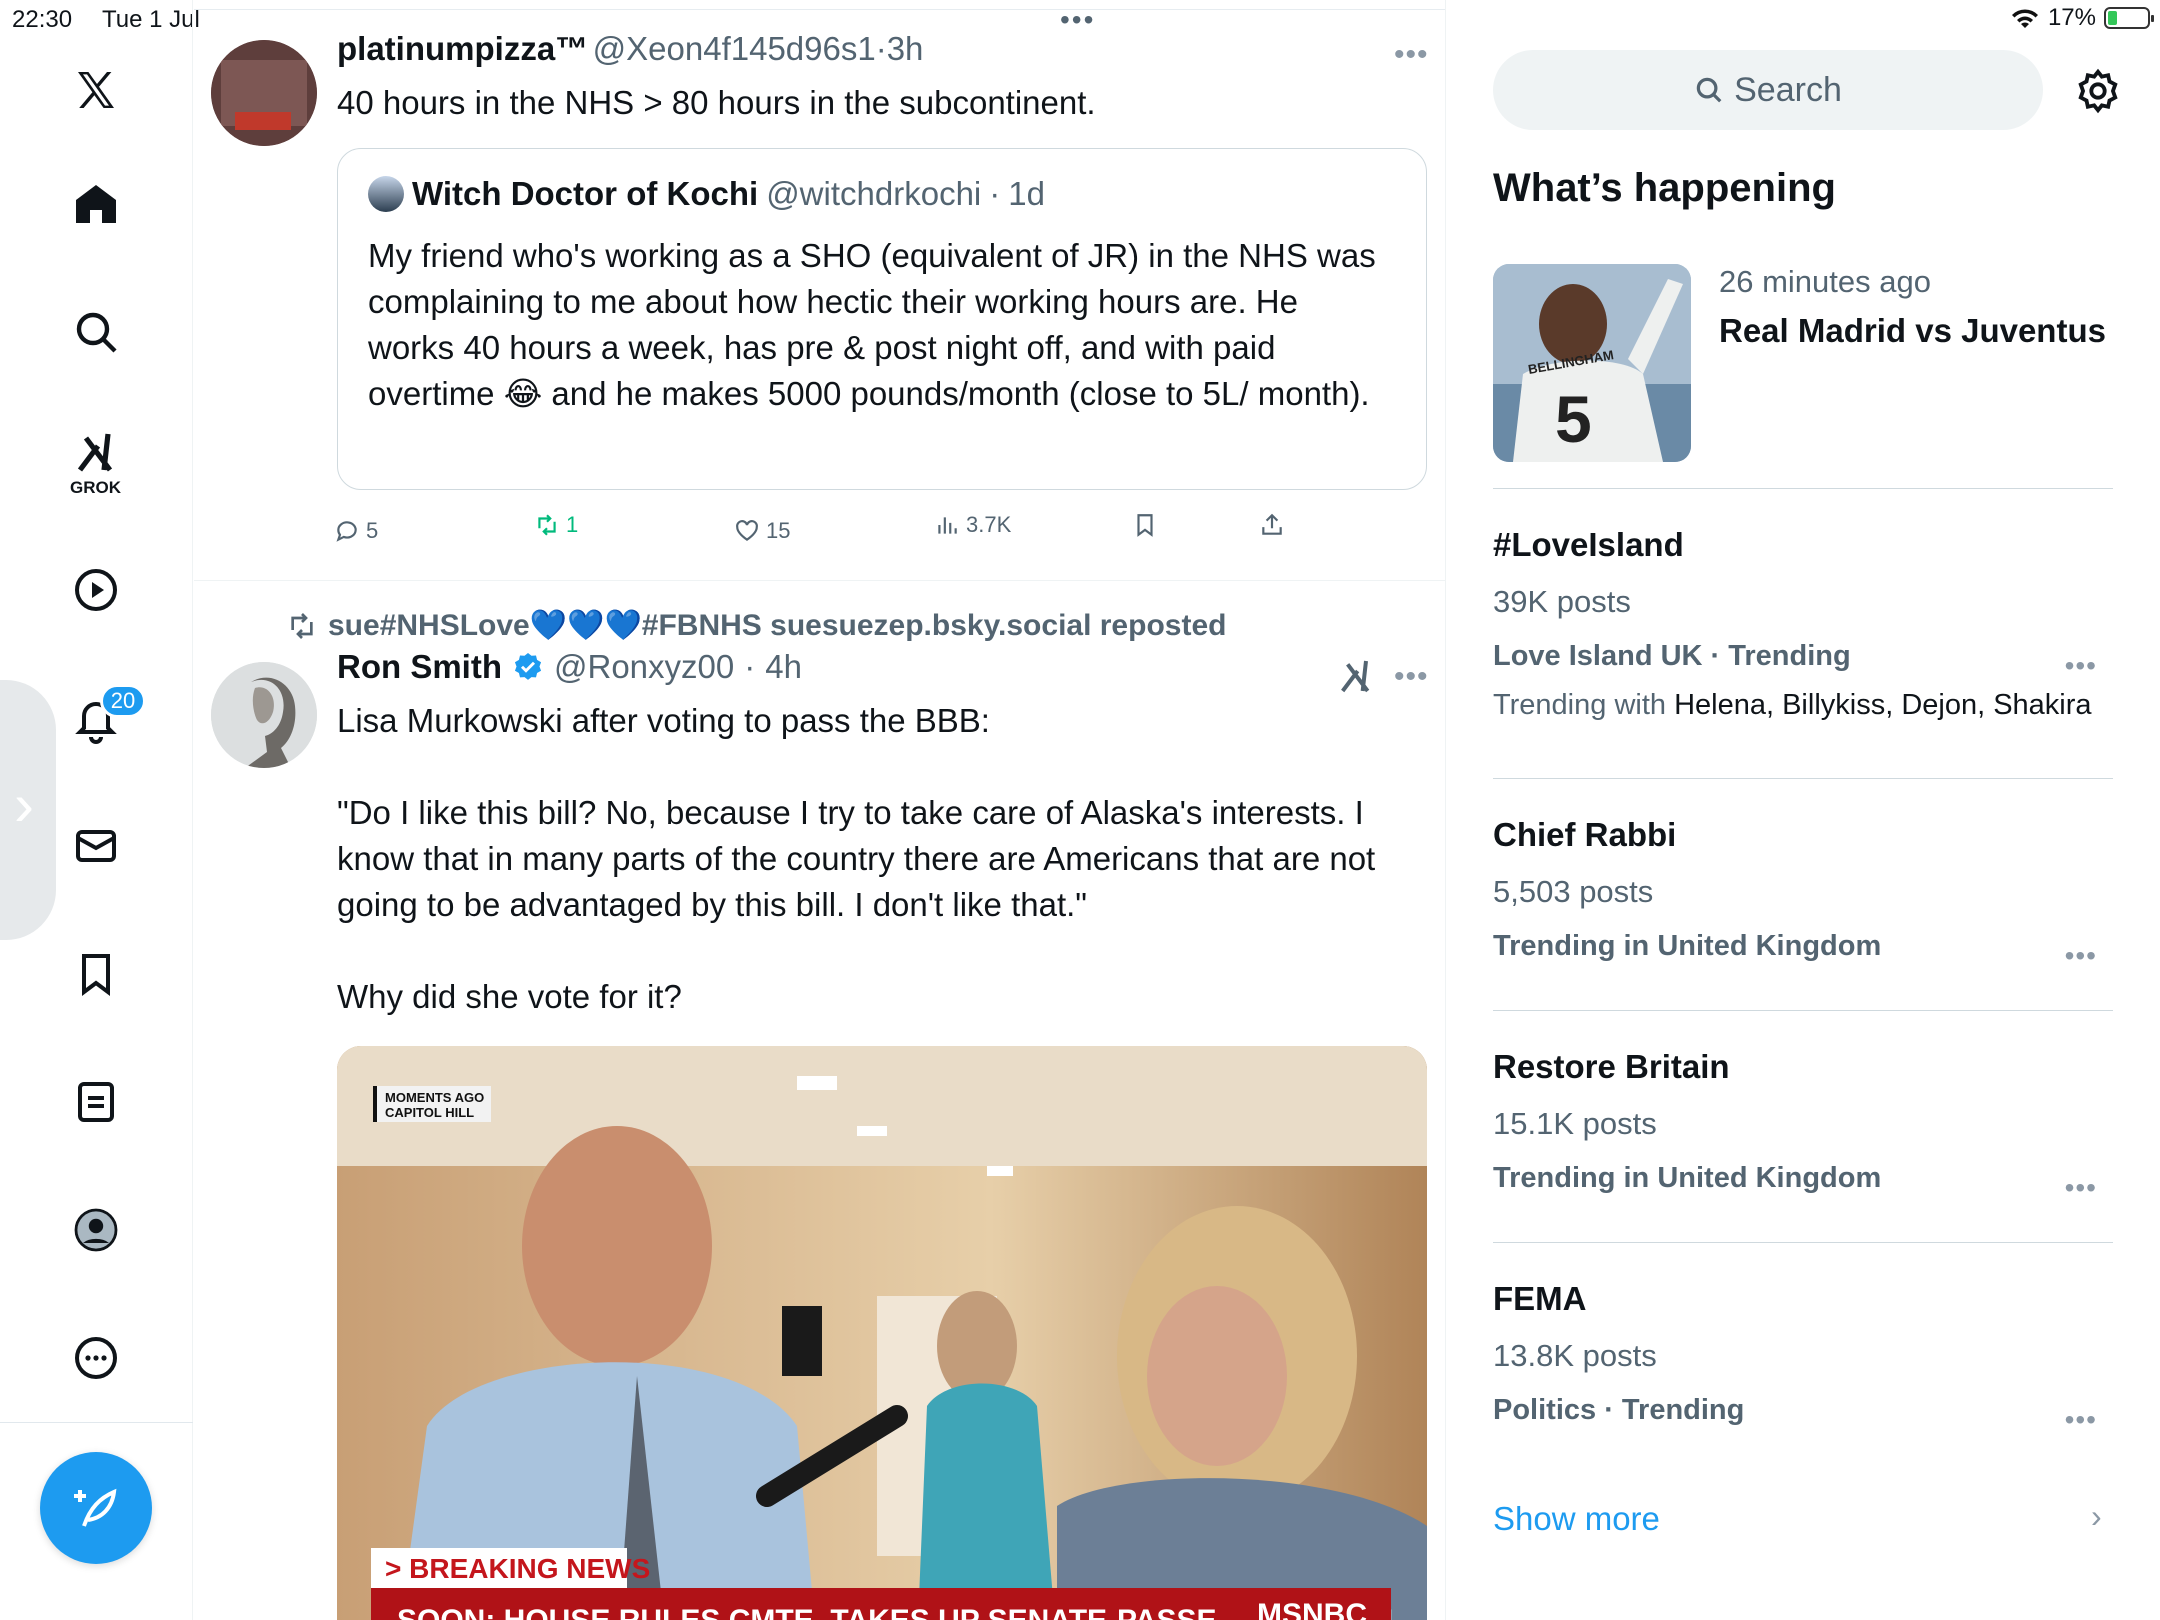 The width and height of the screenshot is (2160, 1620). What do you see at coordinates (778, 530) in the screenshot?
I see `like-count: 15` at bounding box center [778, 530].